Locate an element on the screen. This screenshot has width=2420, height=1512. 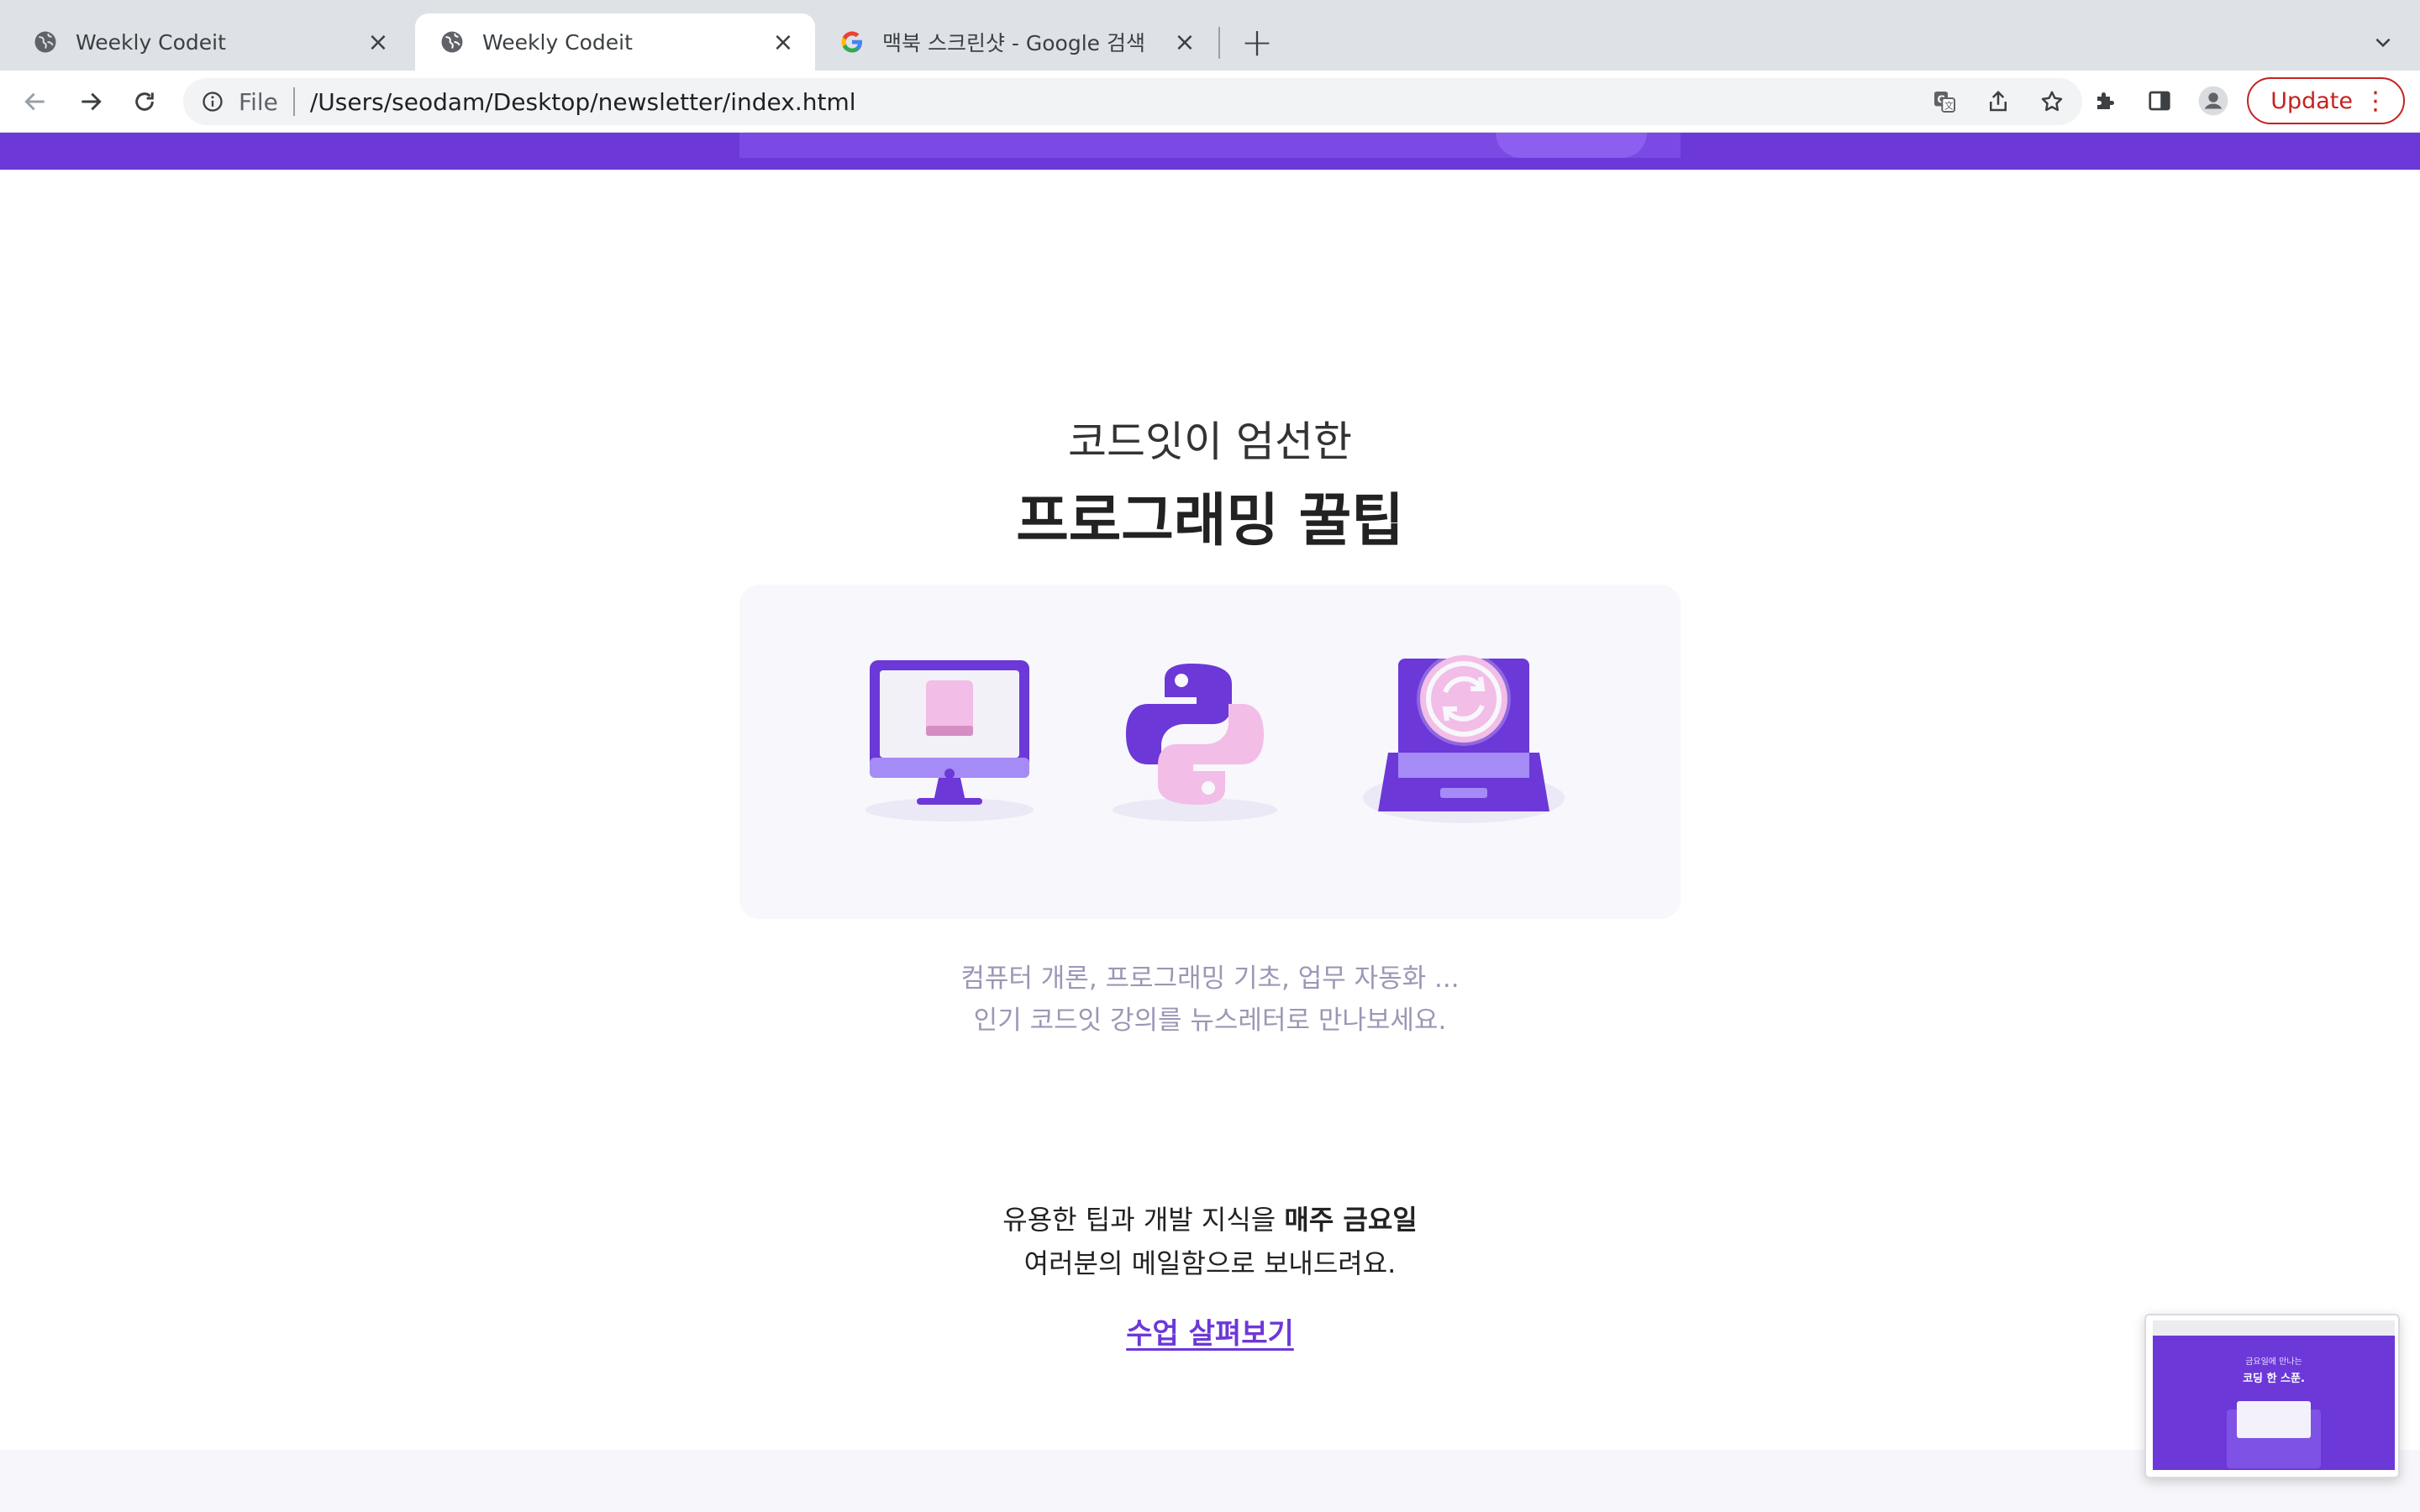
divider is located at coordinates (293, 101).